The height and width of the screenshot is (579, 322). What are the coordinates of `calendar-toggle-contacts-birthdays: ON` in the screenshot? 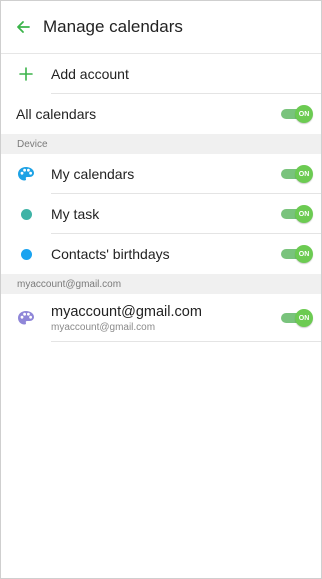 It's located at (297, 254).